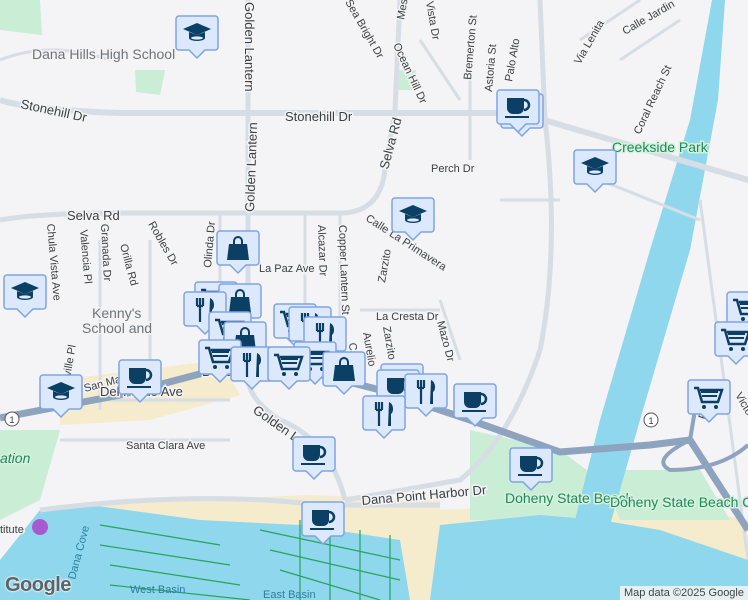 The image size is (748, 600). I want to click on map-attribution: Map data ©2025 Google, so click(683, 593).